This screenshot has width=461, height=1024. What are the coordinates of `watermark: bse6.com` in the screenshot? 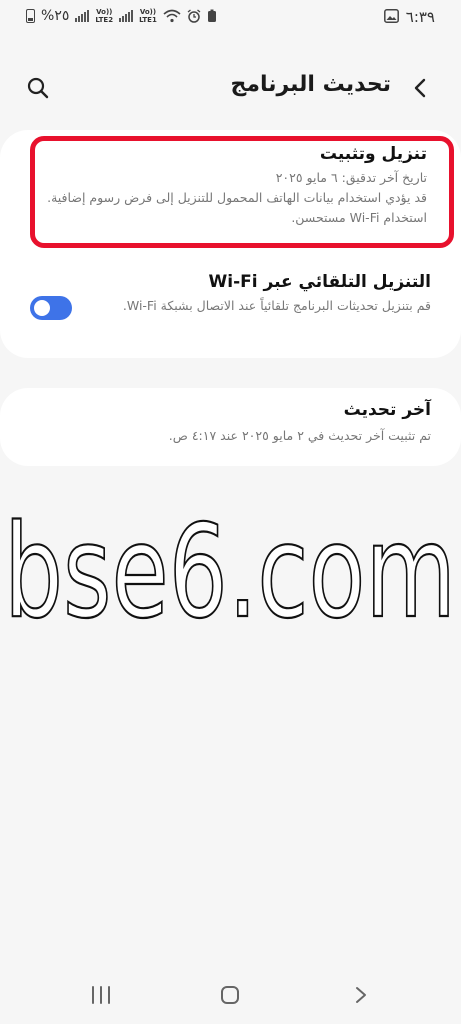 It's located at (230, 568).